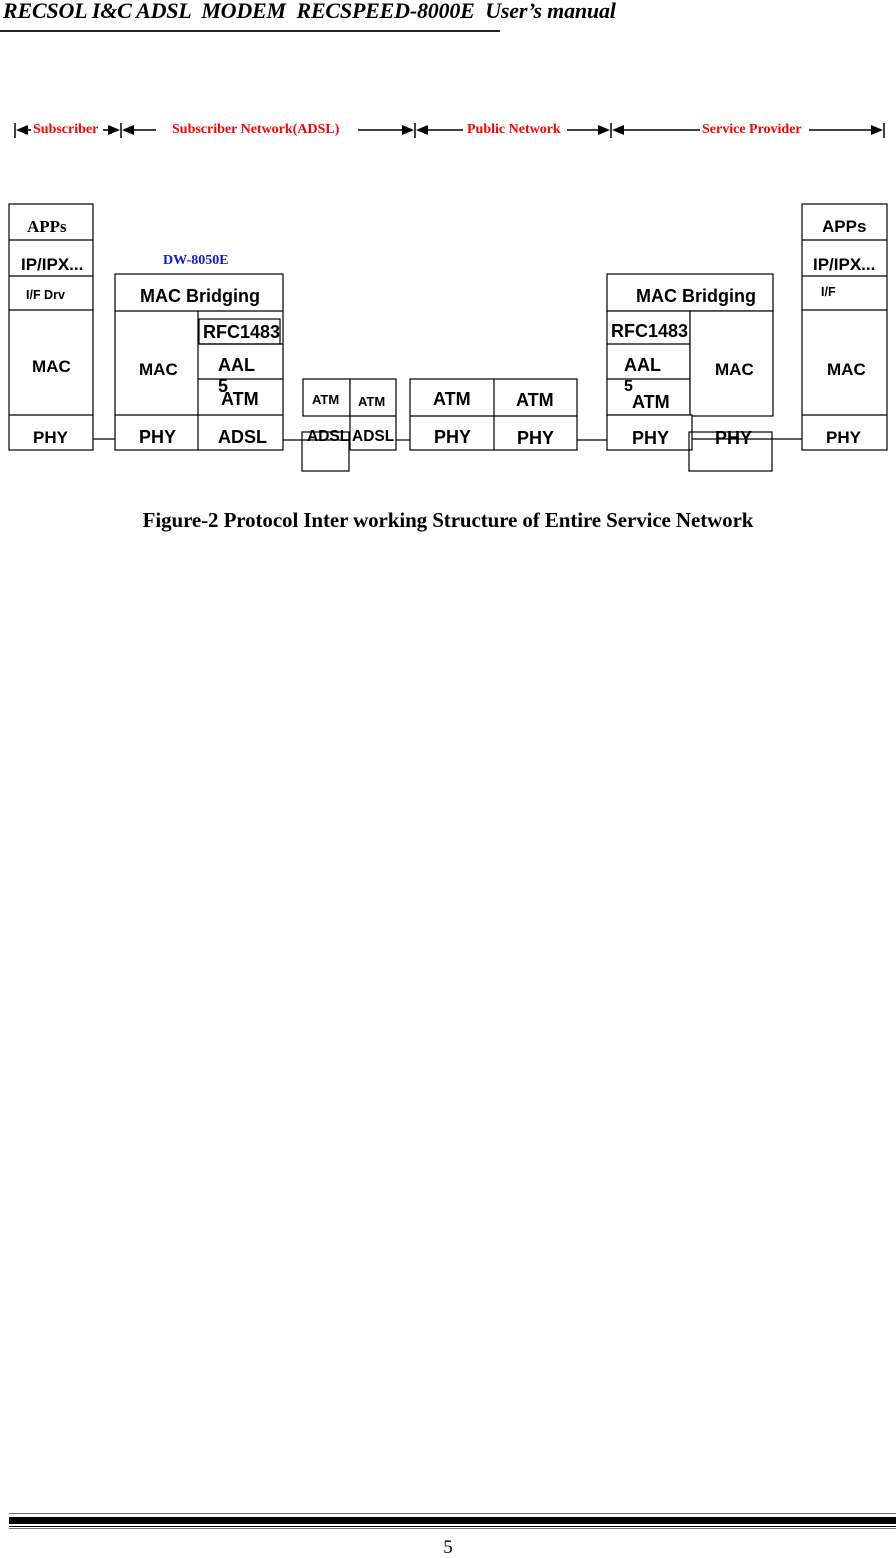  Describe the element at coordinates (65, 129) in the screenshot. I see `domain-label-subscriber: Subscriber` at that location.